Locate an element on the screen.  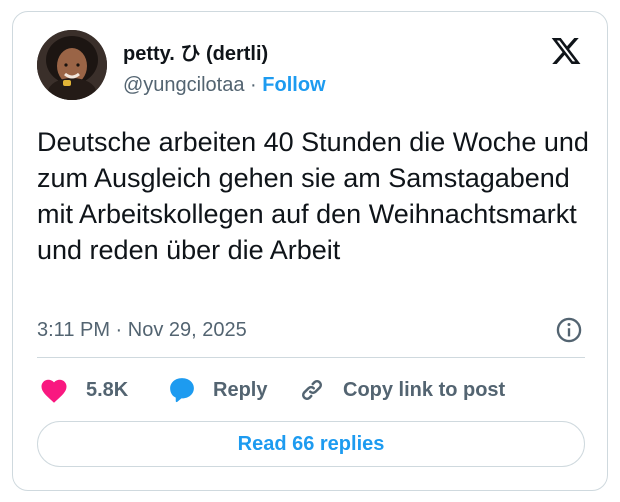
info-icon is located at coordinates (569, 330).